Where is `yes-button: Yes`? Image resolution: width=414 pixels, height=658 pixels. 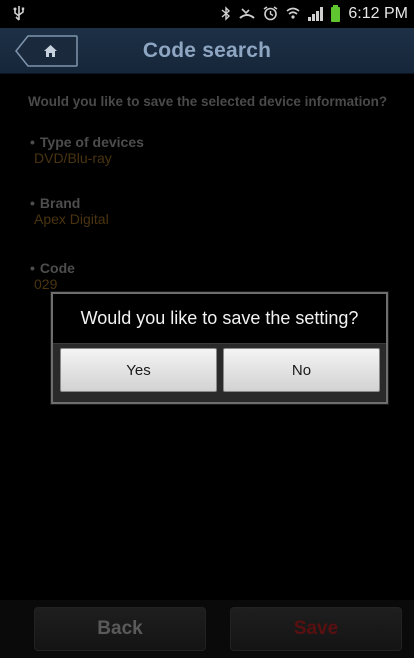 yes-button: Yes is located at coordinates (138, 370).